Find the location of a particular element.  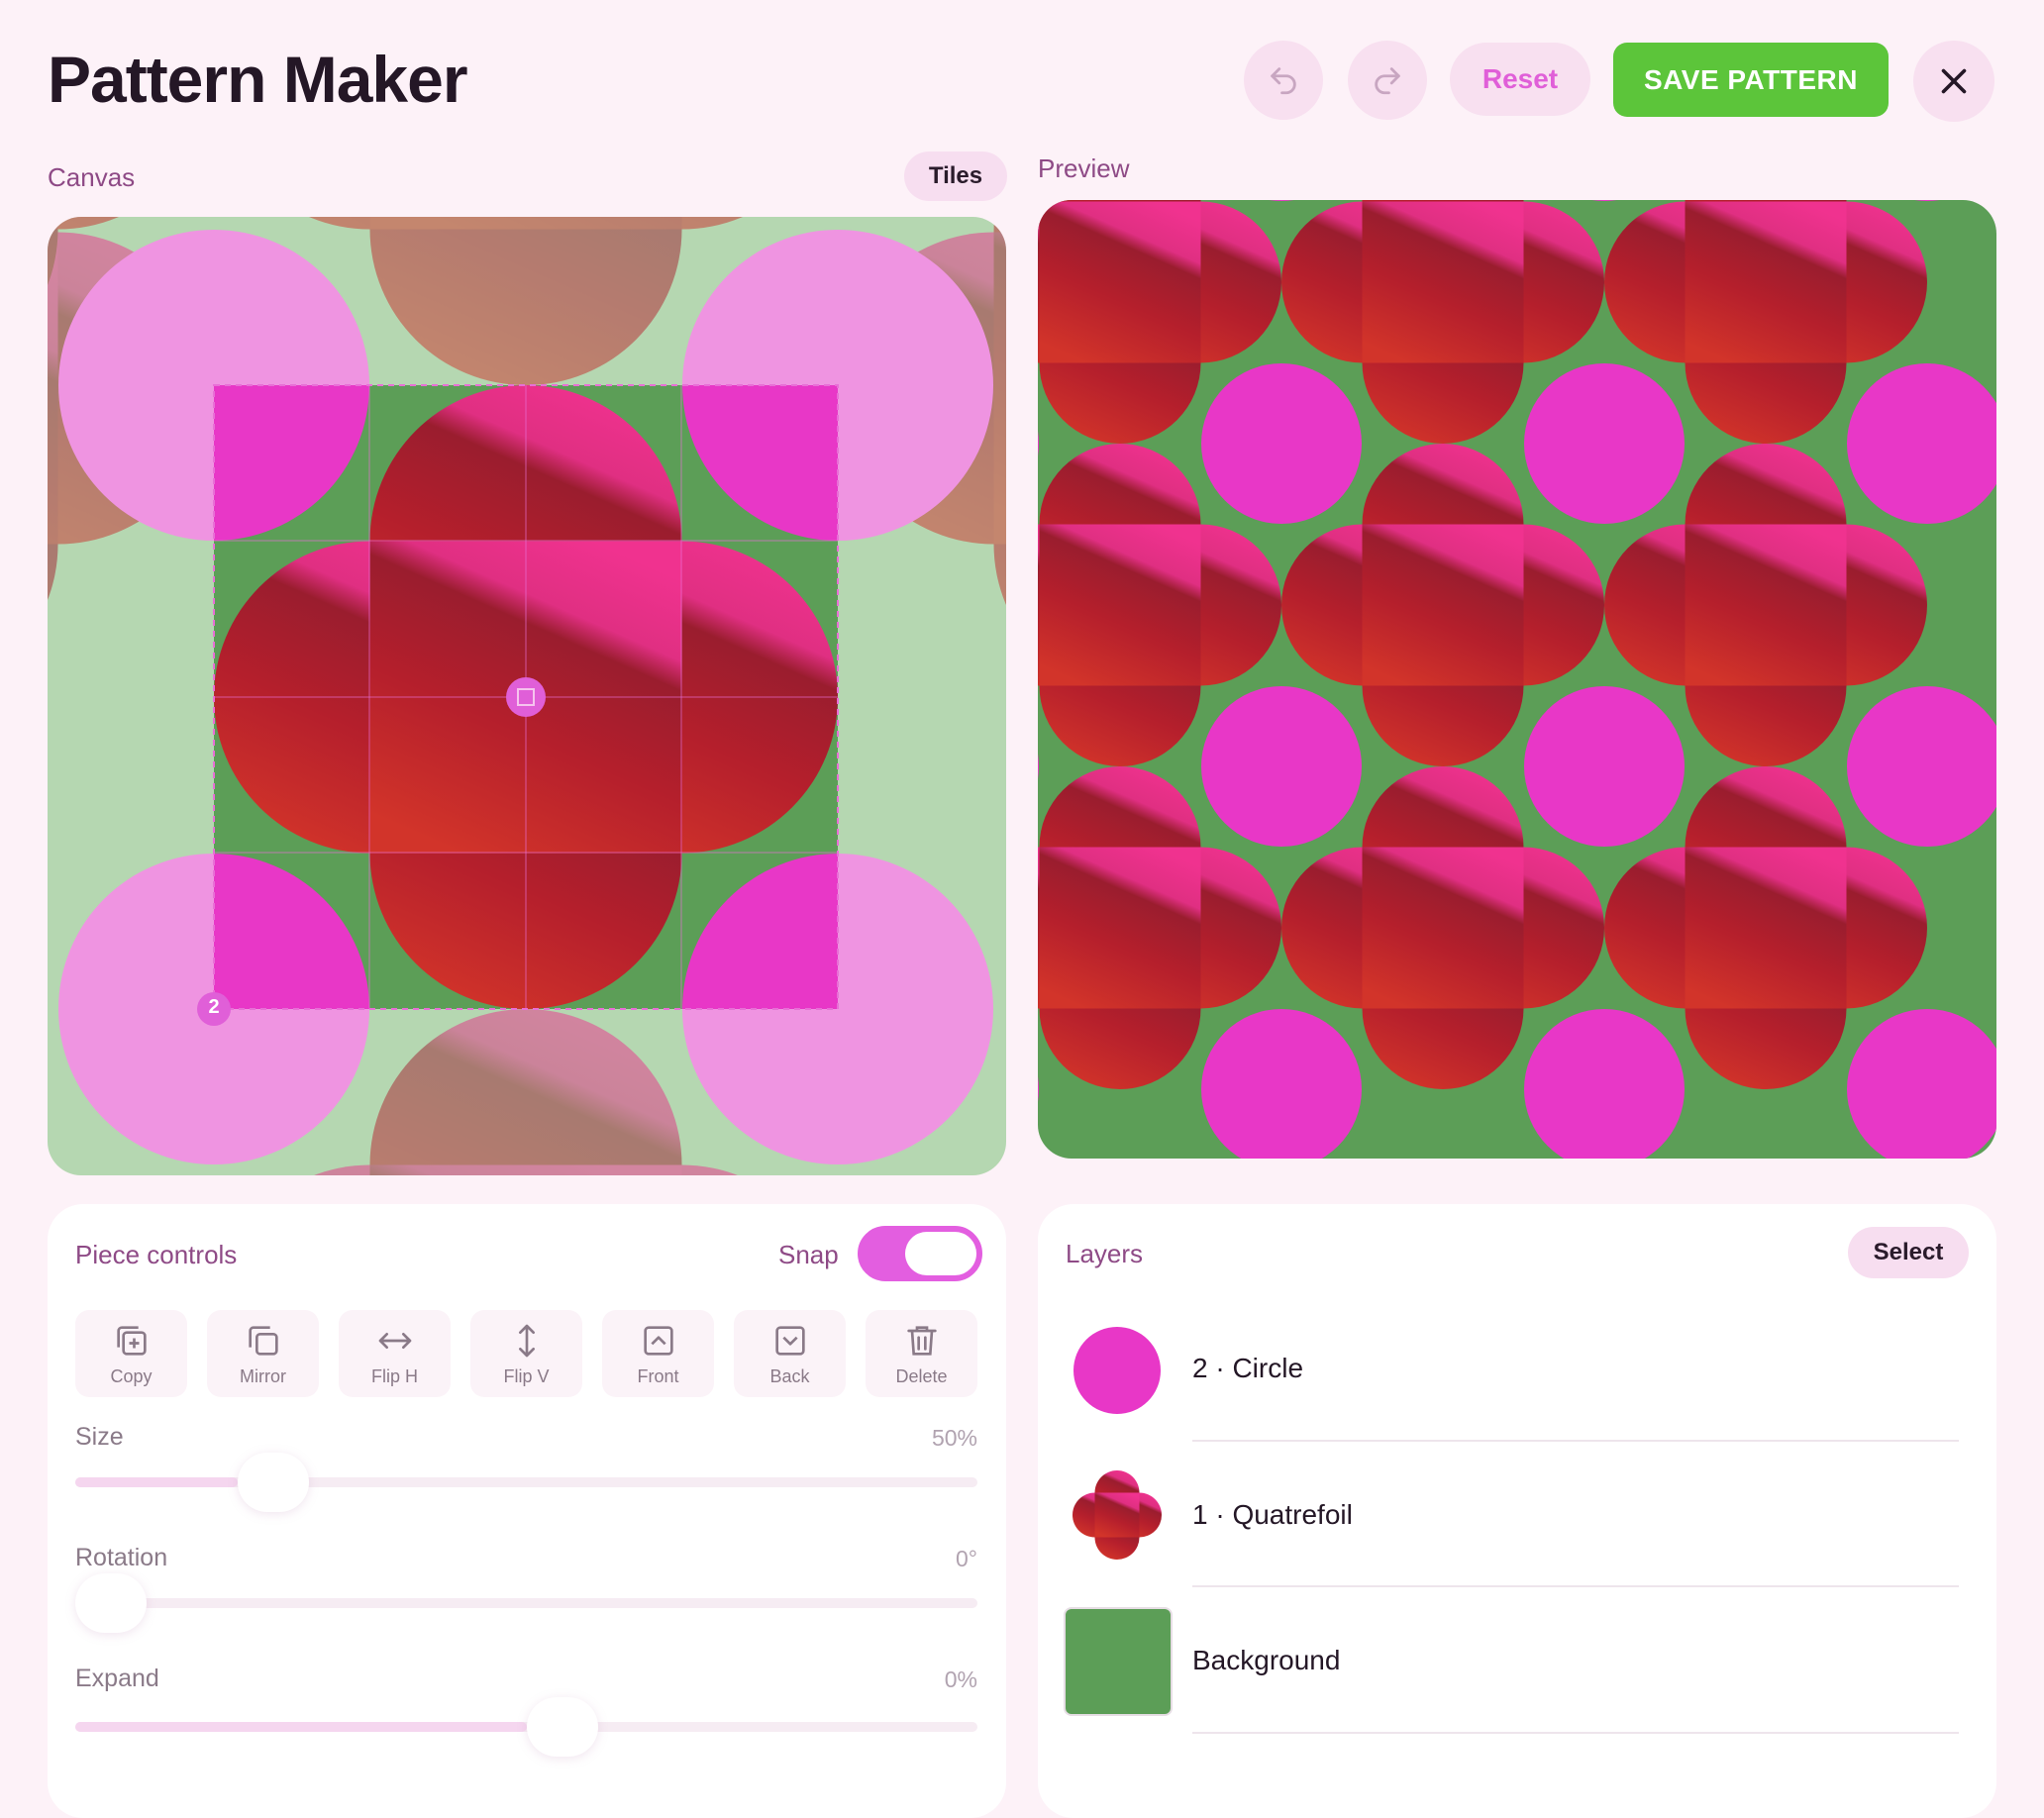

send-back-icon is located at coordinates (789, 1340).